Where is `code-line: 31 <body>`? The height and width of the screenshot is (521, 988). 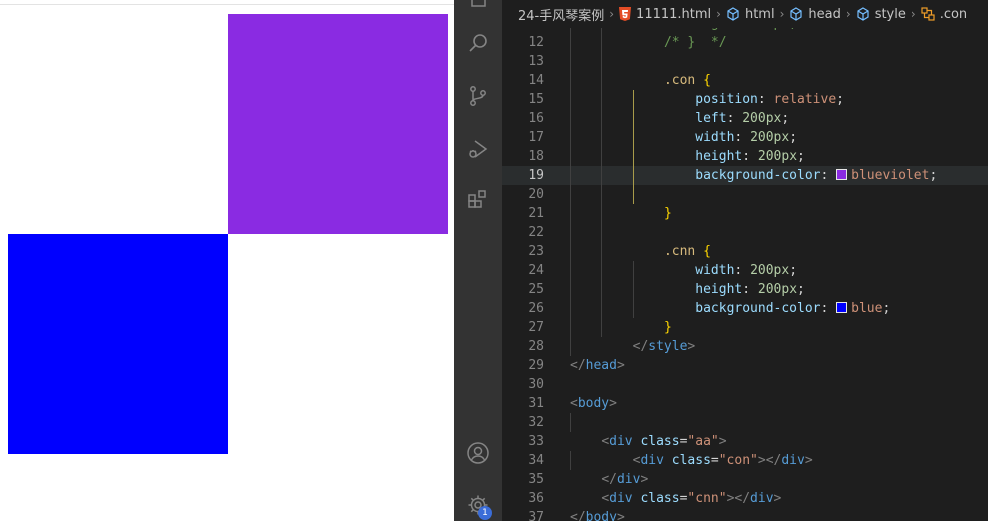 code-line: 31 <body> is located at coordinates (745, 403).